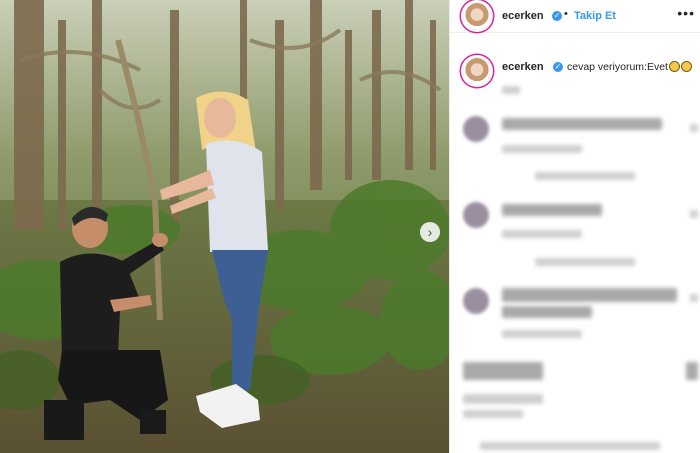 The height and width of the screenshot is (453, 700). Describe the element at coordinates (523, 16) in the screenshot. I see `author-username: ecerken` at that location.